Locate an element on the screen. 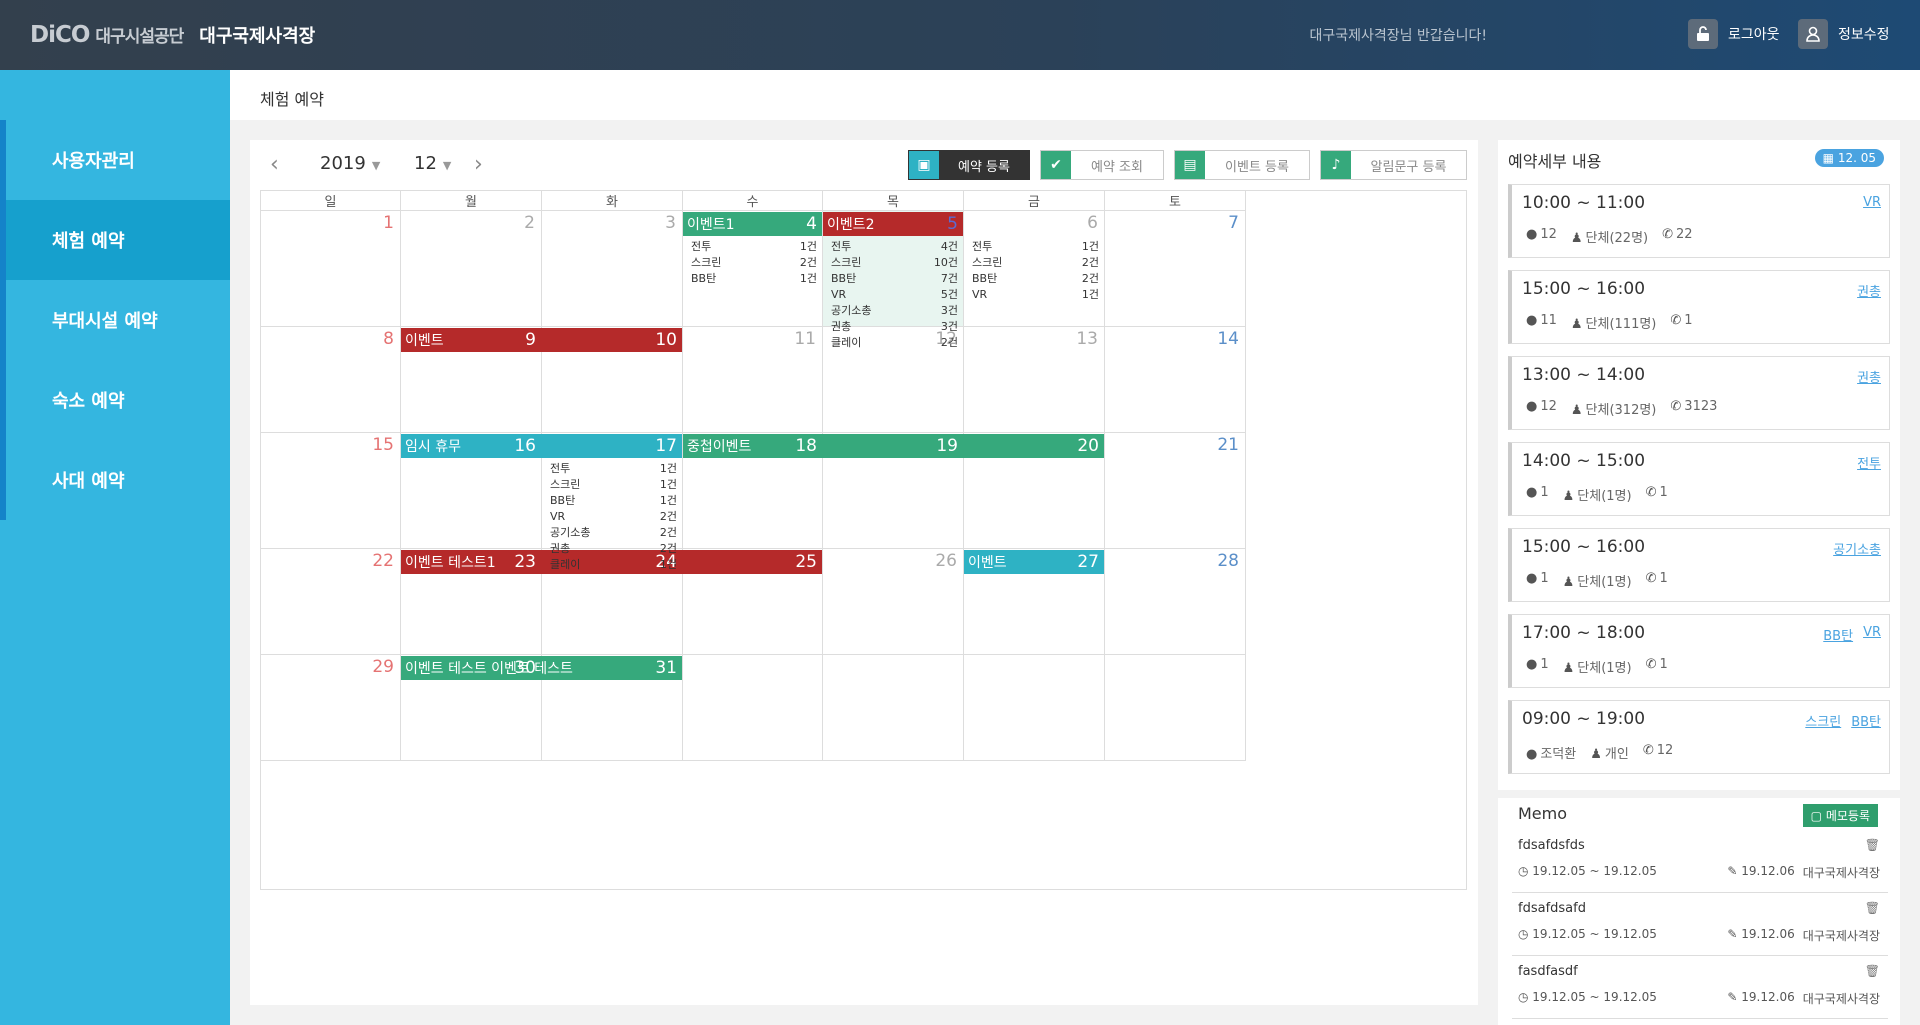  calendar-day-cell: 21 is located at coordinates (1175, 491).